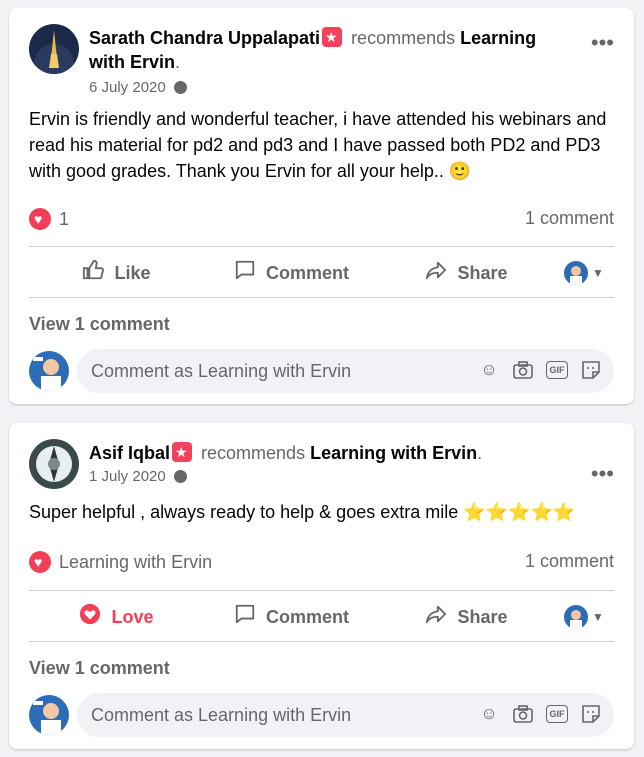 The height and width of the screenshot is (757, 644). Describe the element at coordinates (93, 273) in the screenshot. I see `like-icon` at that location.